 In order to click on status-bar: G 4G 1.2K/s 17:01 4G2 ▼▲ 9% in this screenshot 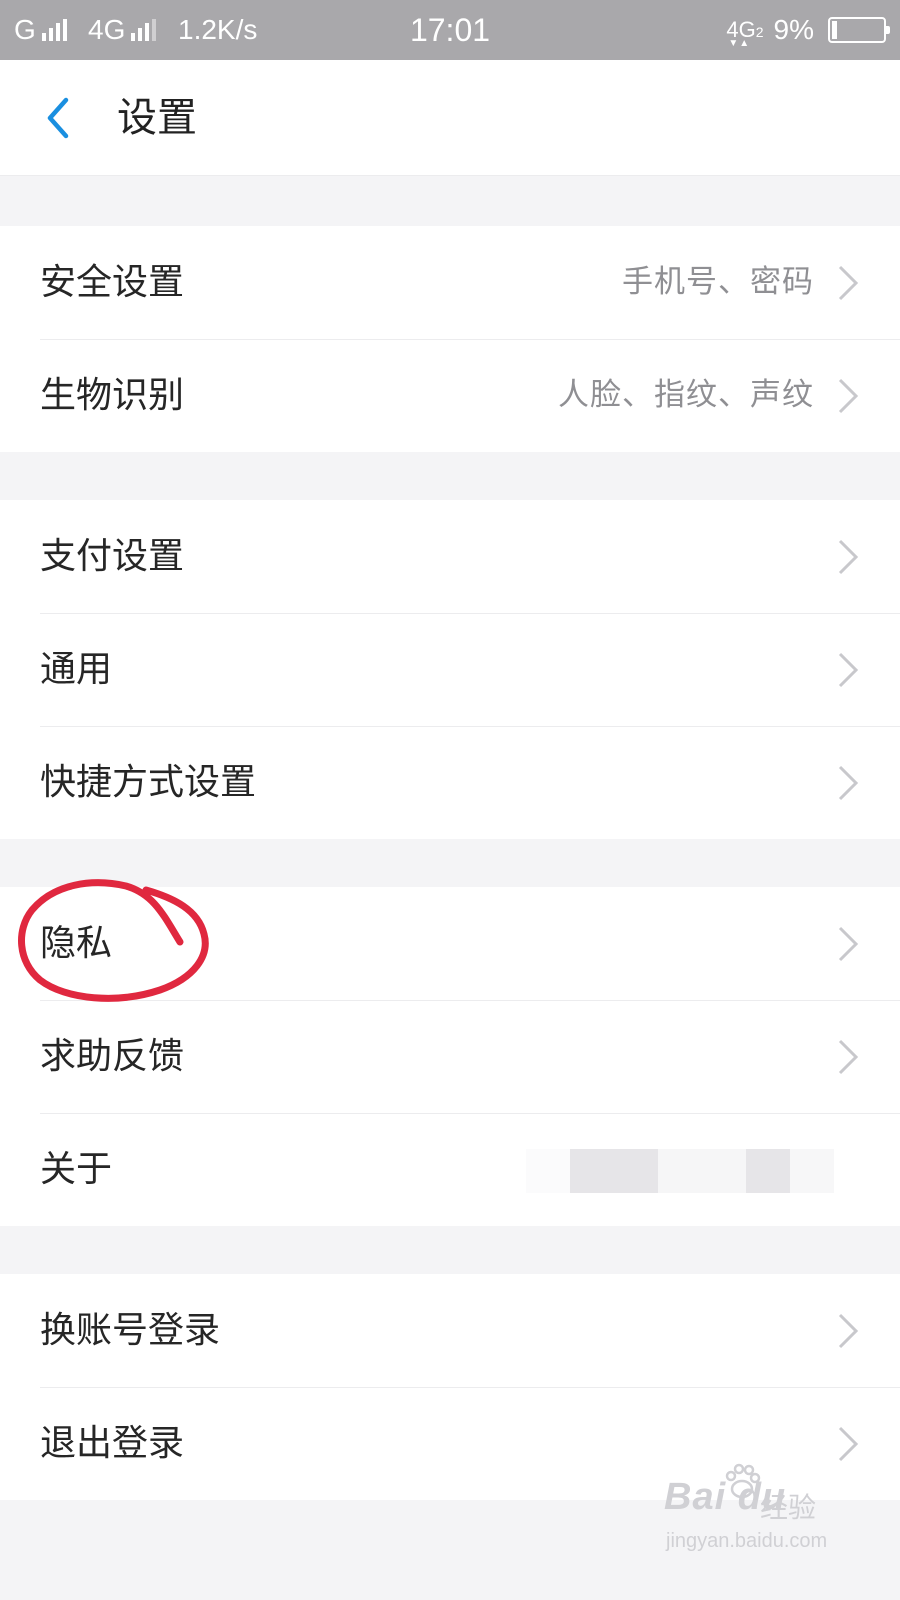, I will do `click(450, 30)`.